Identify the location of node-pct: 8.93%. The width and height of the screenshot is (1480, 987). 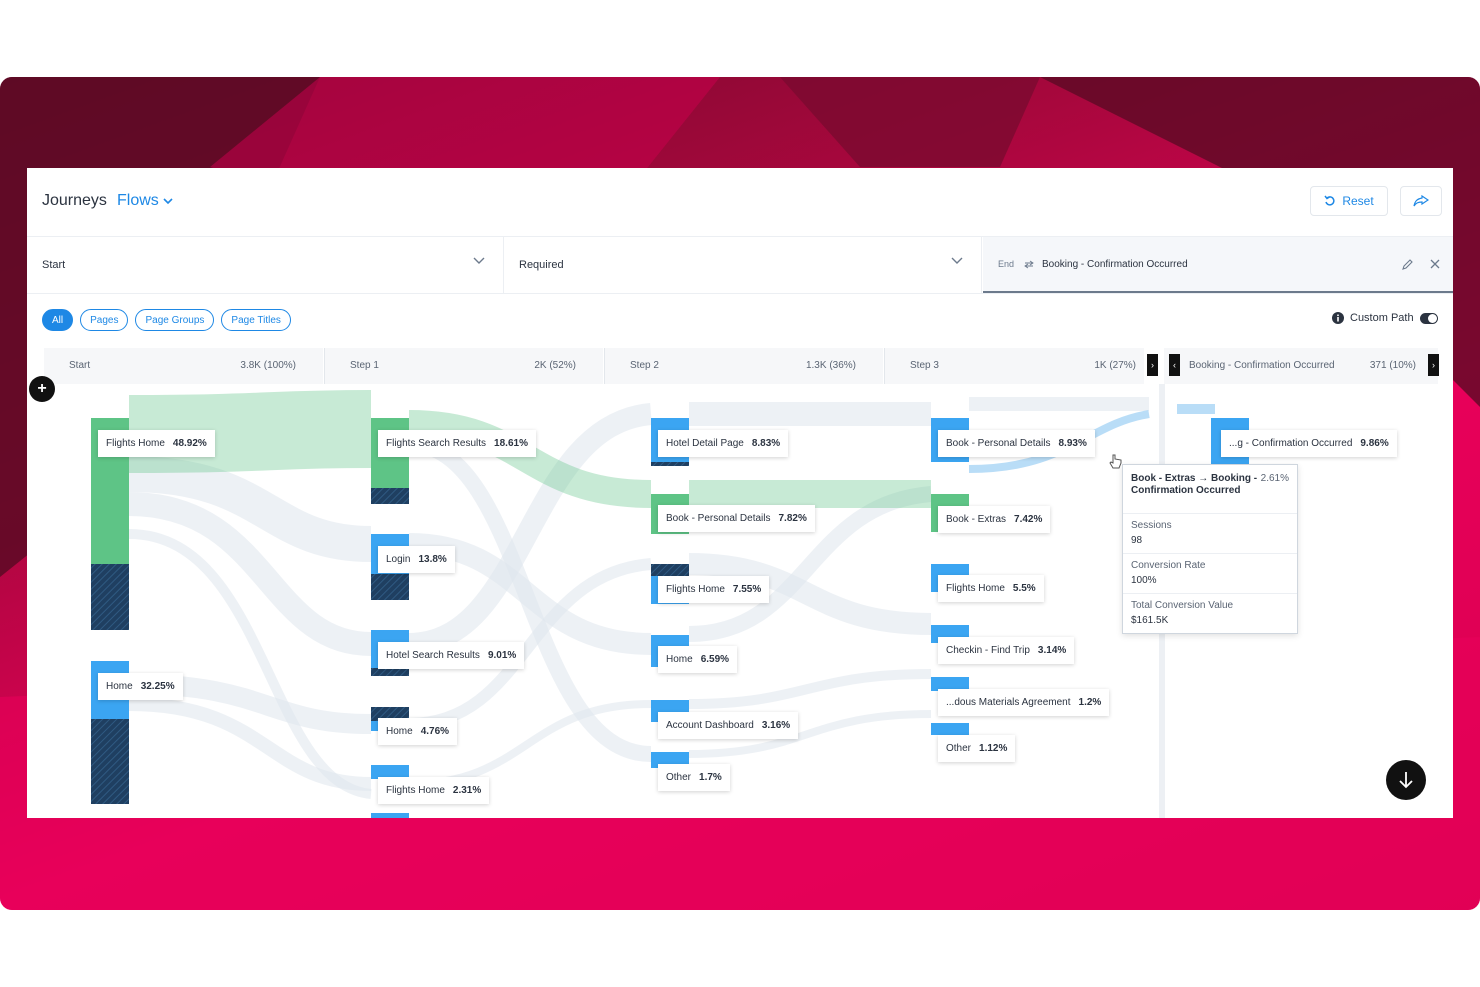
(1072, 443).